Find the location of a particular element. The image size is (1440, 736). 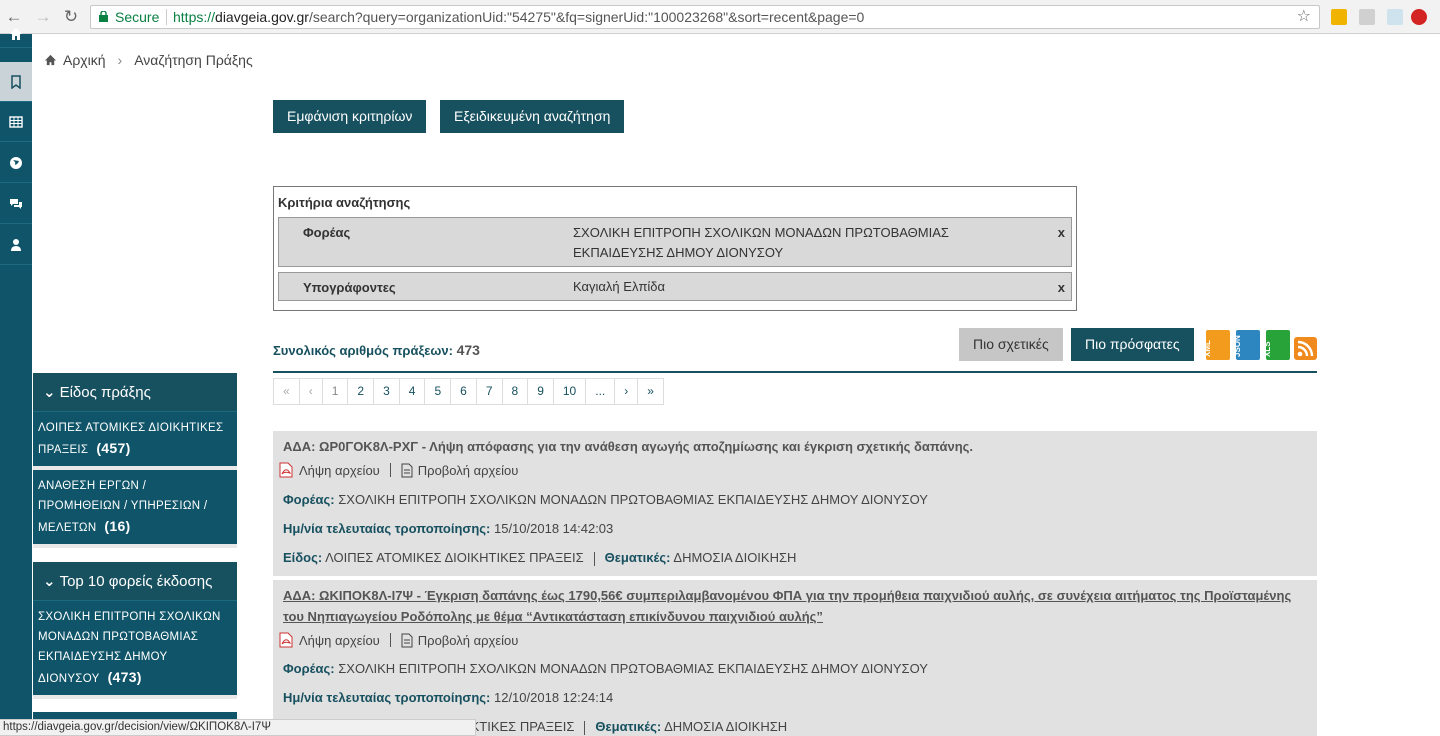

results-total: Συνολικός αριθμός πράξεων: 473 is located at coordinates (376, 350).